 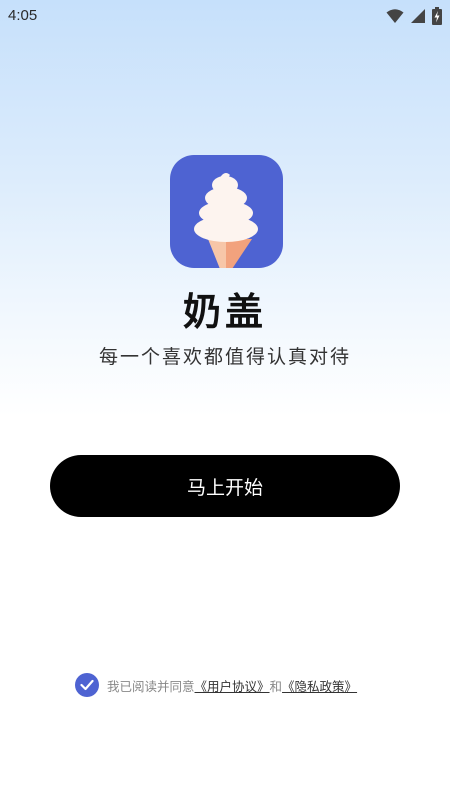 I want to click on agreement-conjunction: 和, so click(x=276, y=686).